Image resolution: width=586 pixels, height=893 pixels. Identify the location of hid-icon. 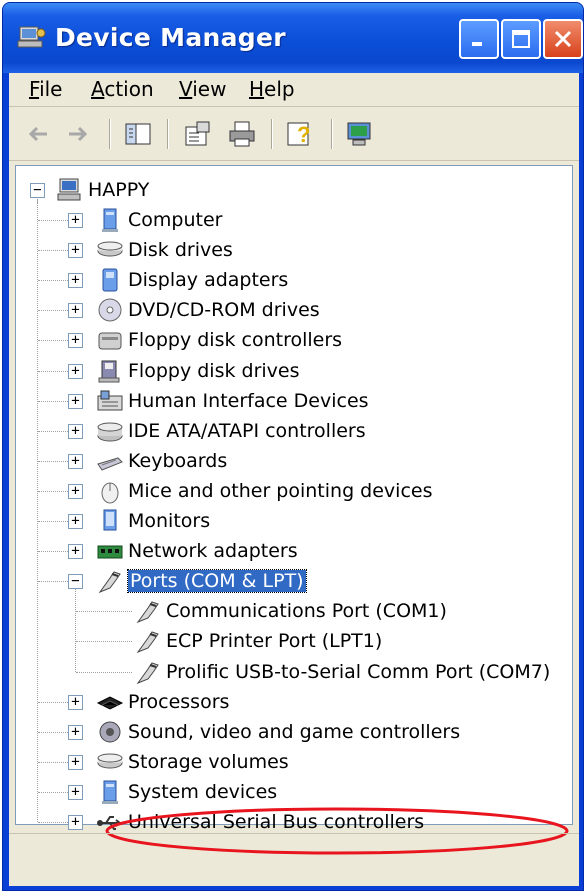
(110, 400).